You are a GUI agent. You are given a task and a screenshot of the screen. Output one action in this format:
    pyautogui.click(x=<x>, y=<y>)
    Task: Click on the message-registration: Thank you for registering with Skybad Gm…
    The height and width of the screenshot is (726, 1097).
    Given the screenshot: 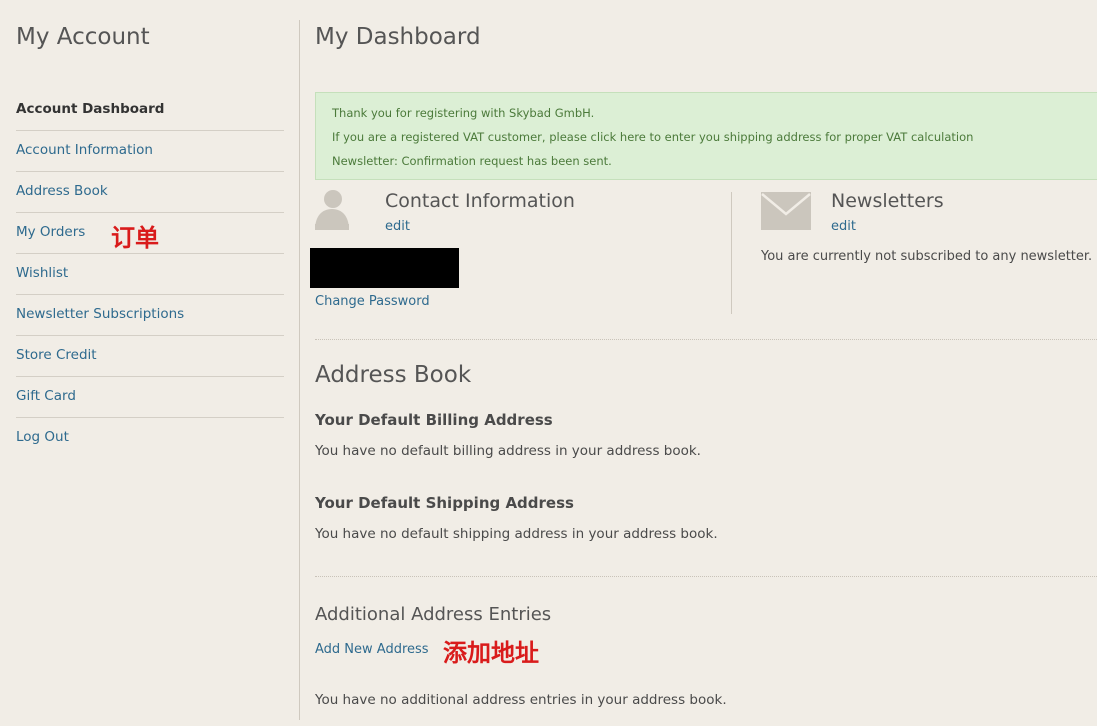 What is the action you would take?
    pyautogui.click(x=463, y=113)
    